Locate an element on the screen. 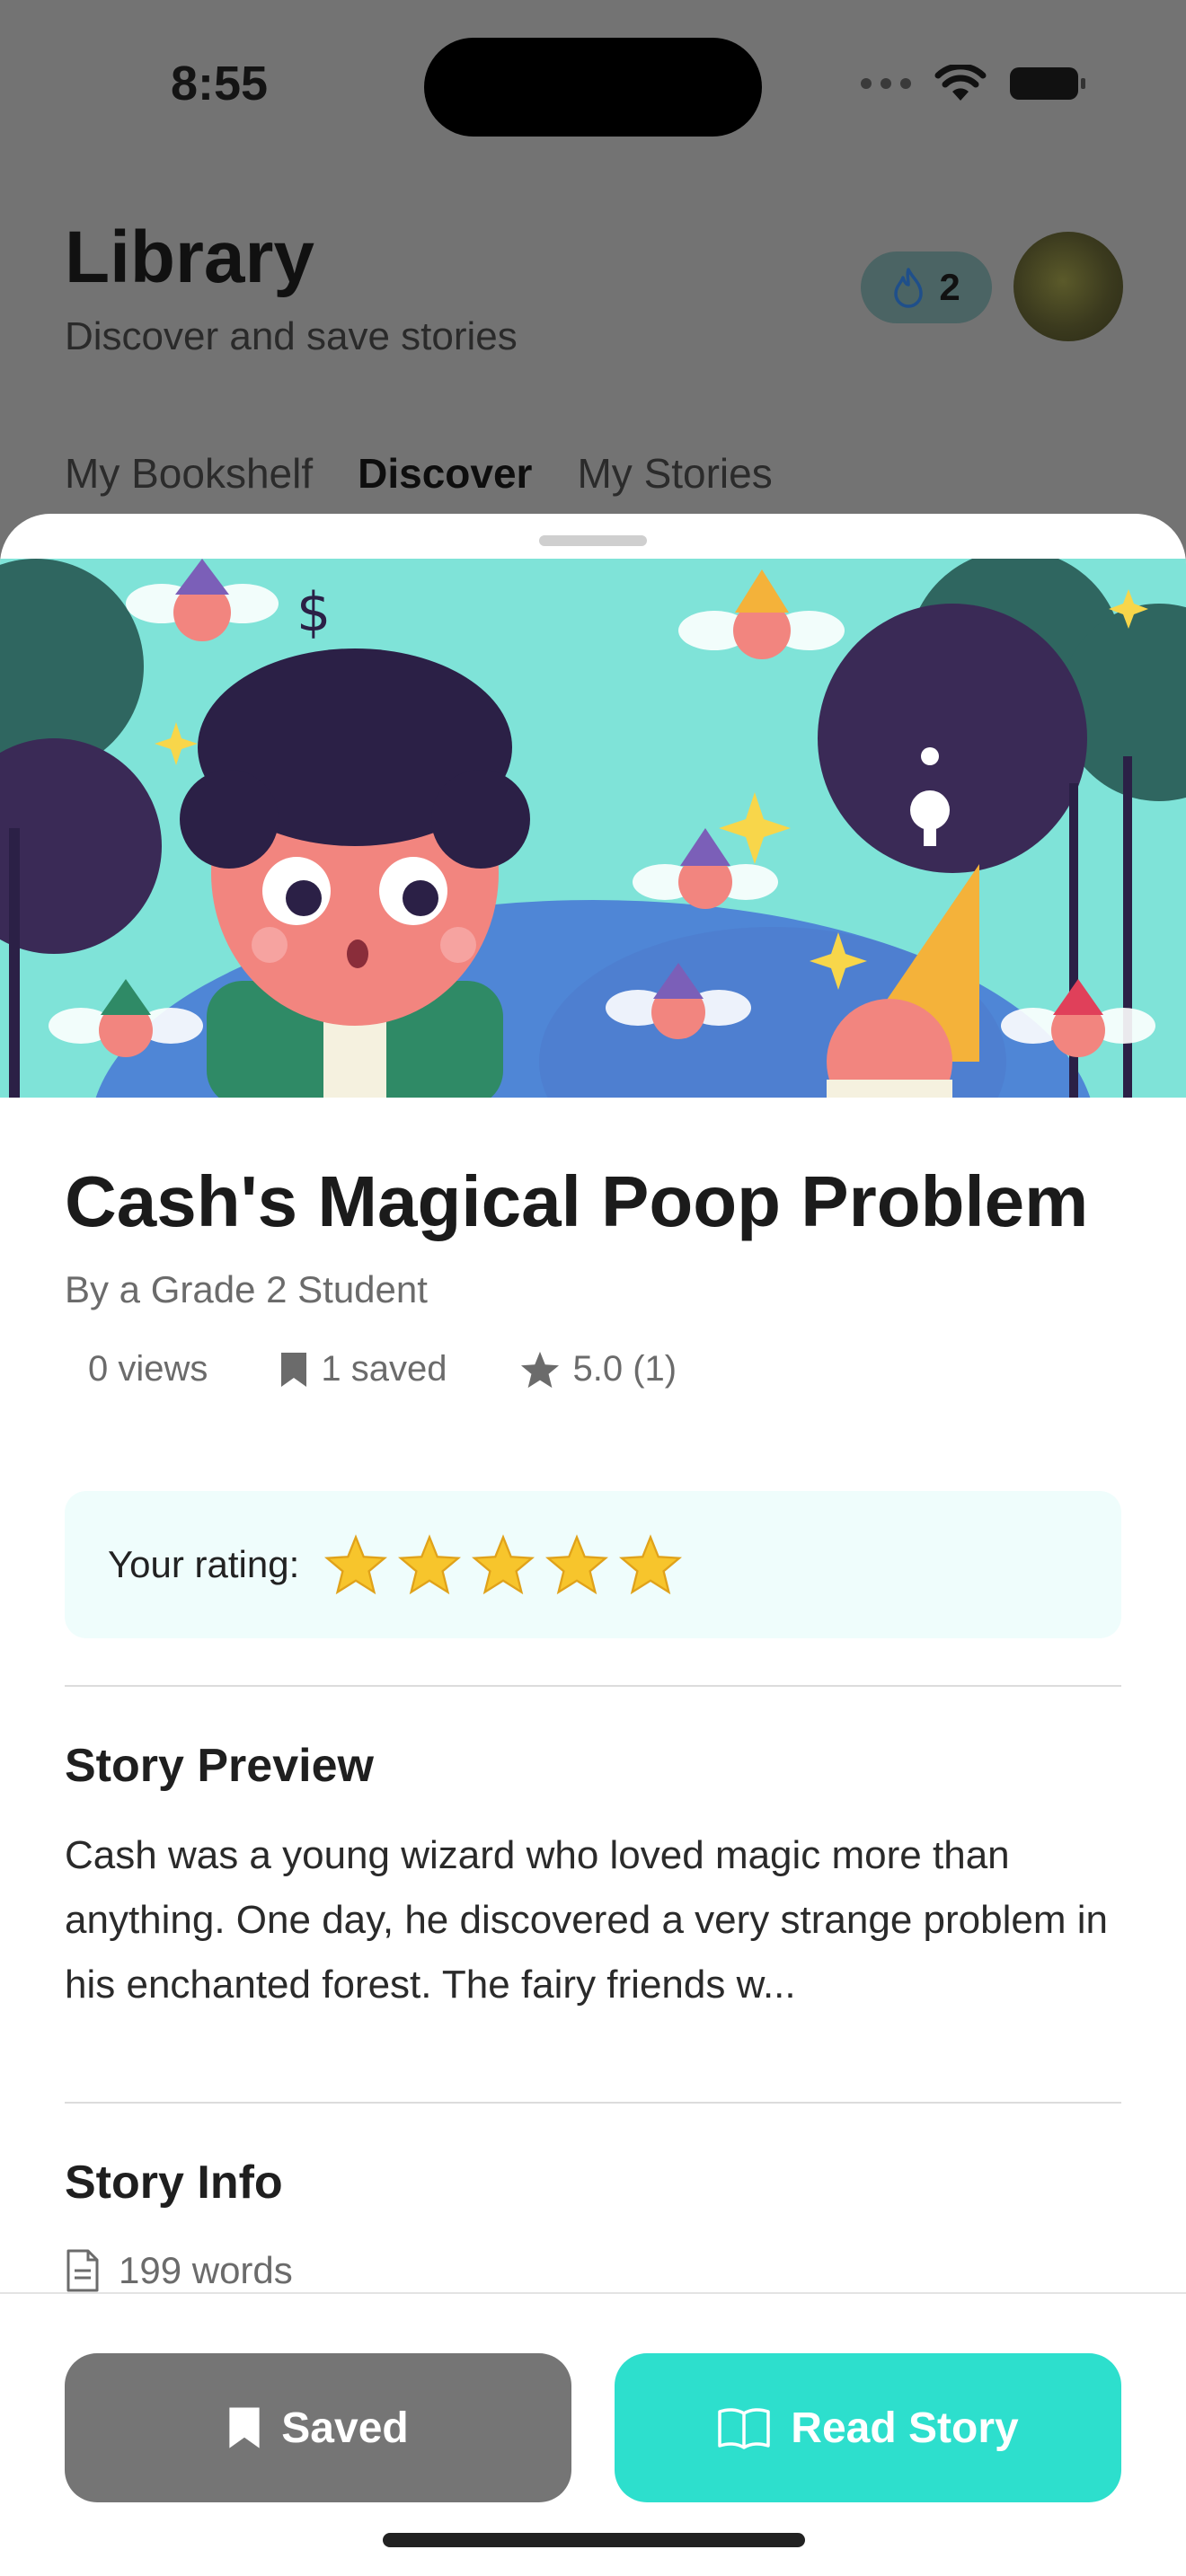 This screenshot has height=2576, width=1186. rating-stat: 5.0 (1) is located at coordinates (598, 1369).